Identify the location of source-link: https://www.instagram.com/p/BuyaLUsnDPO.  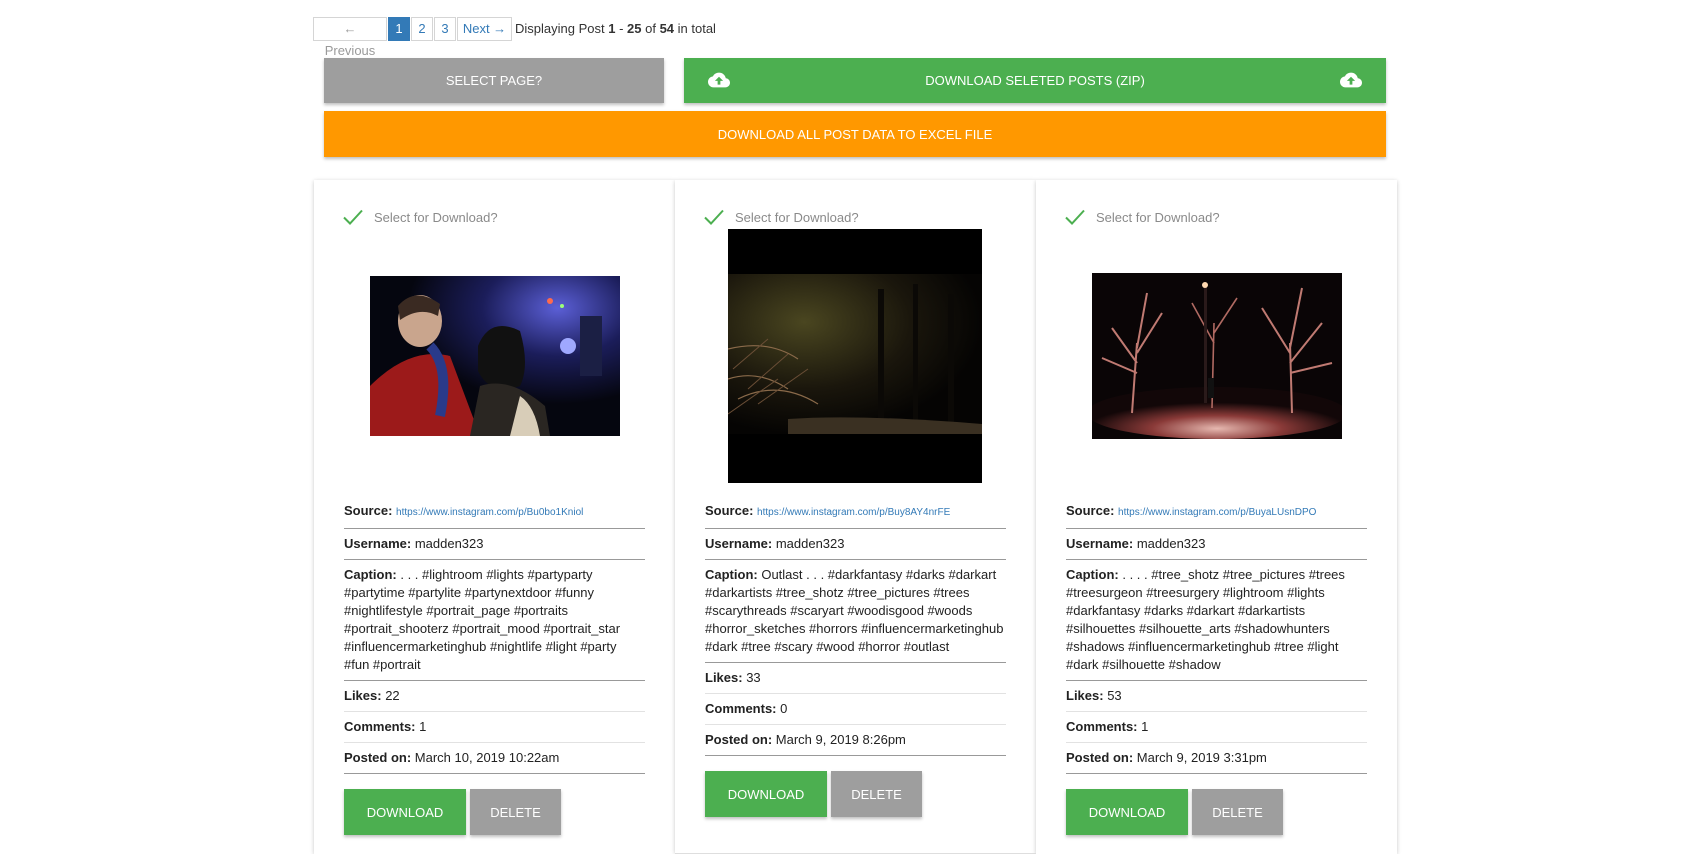
(1217, 512).